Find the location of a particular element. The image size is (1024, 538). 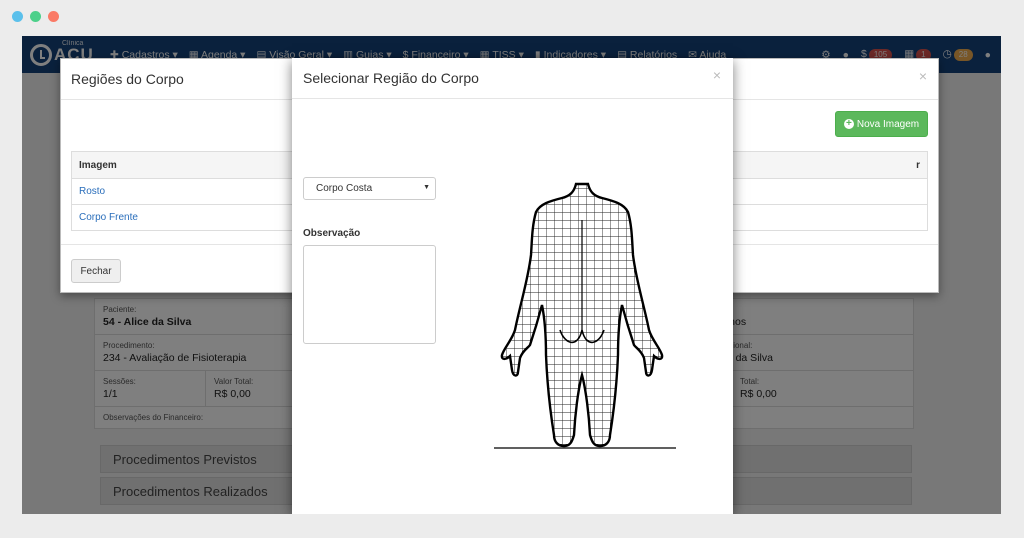

window-dot-blue is located at coordinates (17, 16).